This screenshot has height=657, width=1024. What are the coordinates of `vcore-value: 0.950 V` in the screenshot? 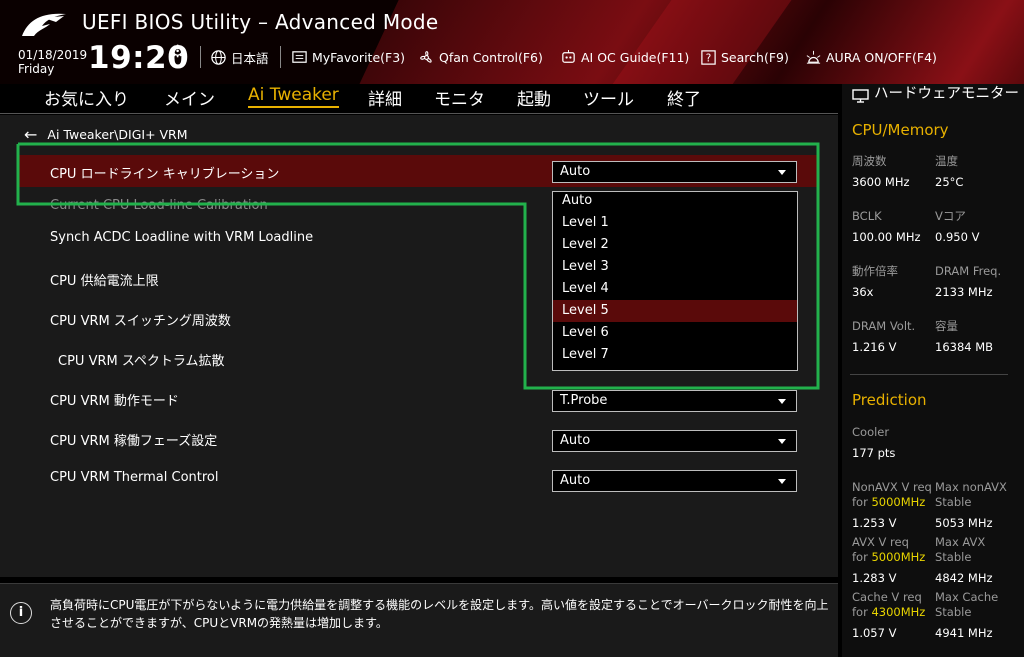 It's located at (957, 237).